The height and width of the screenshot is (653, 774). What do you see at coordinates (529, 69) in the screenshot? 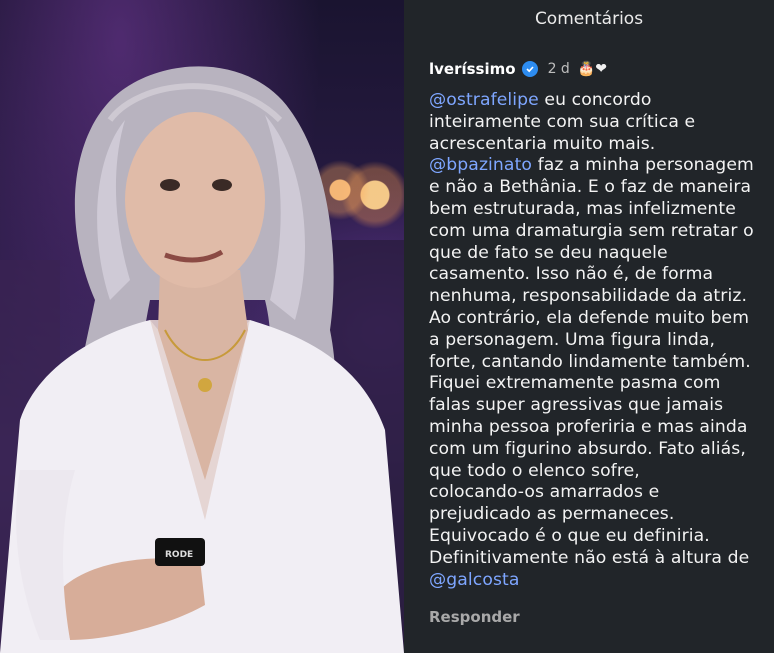
I see `verified-badge-icon` at bounding box center [529, 69].